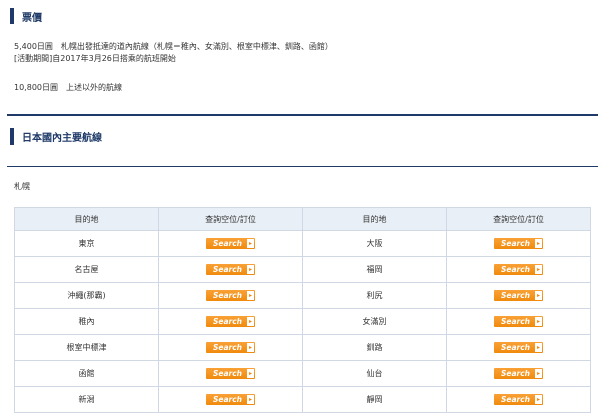  What do you see at coordinates (86, 373) in the screenshot?
I see `destination-cell: 函館` at bounding box center [86, 373].